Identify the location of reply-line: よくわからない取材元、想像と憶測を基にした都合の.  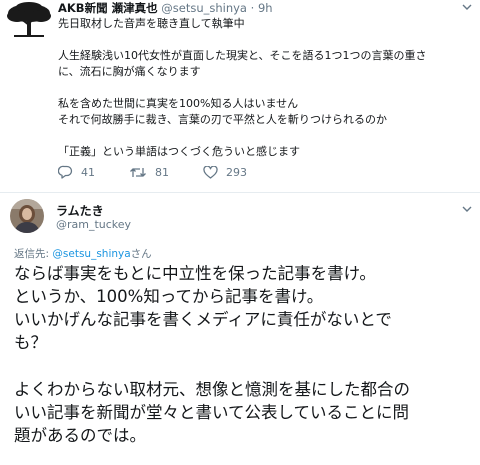
(212, 389).